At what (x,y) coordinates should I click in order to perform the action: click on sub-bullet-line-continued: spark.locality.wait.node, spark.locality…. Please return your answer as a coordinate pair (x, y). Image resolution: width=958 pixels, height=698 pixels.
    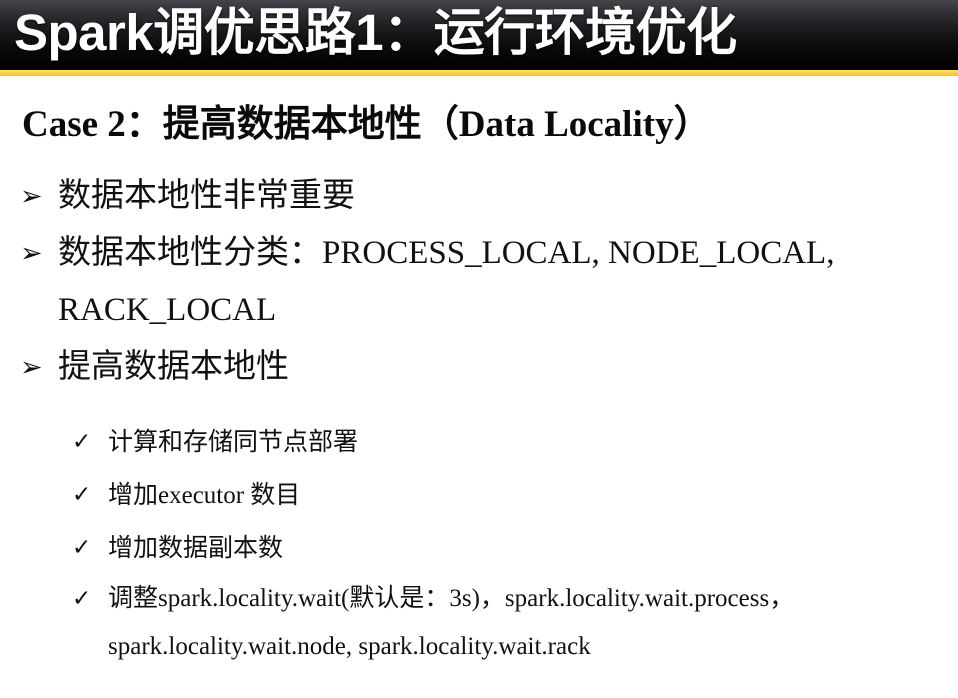
    Looking at the image, I should click on (349, 646).